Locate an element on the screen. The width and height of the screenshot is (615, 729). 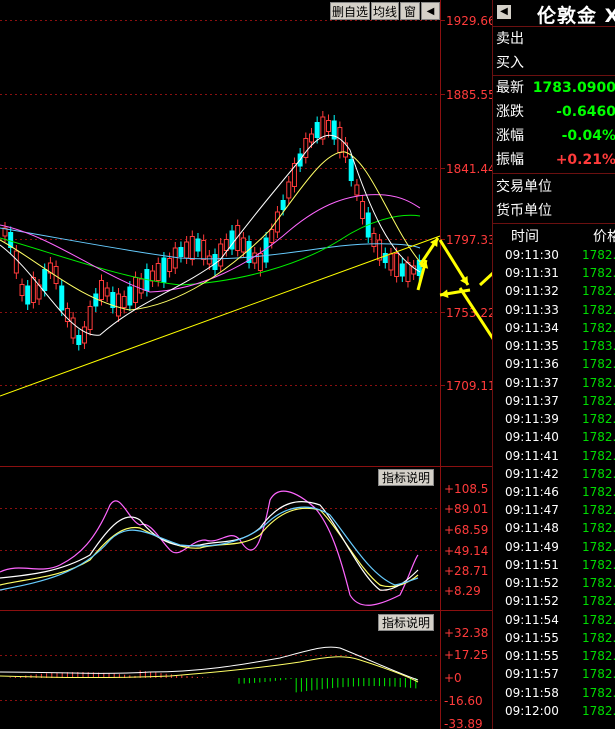
tick-row: 09:11:49 1782.8 is located at coordinates (554, 547).